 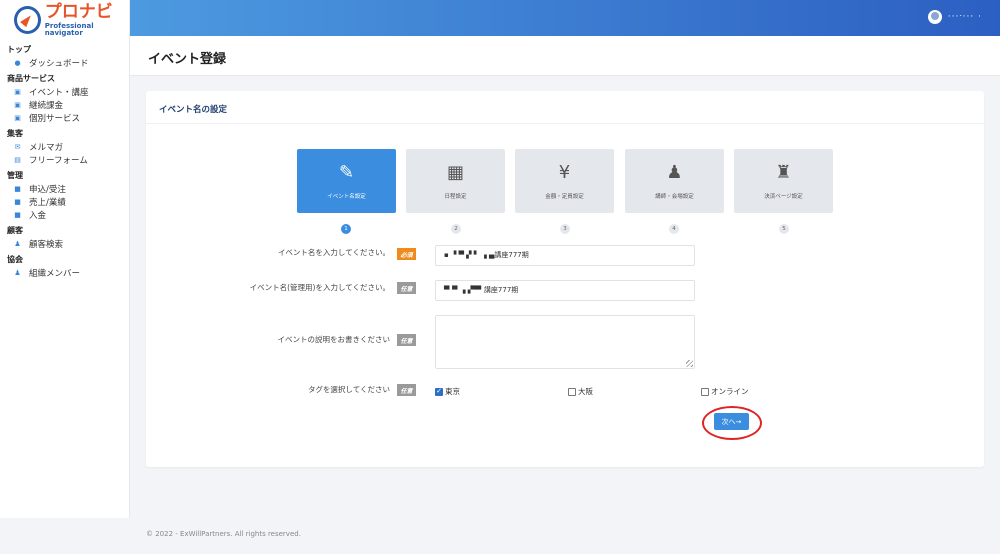 I want to click on calendar-icon: ▦, so click(x=455, y=172).